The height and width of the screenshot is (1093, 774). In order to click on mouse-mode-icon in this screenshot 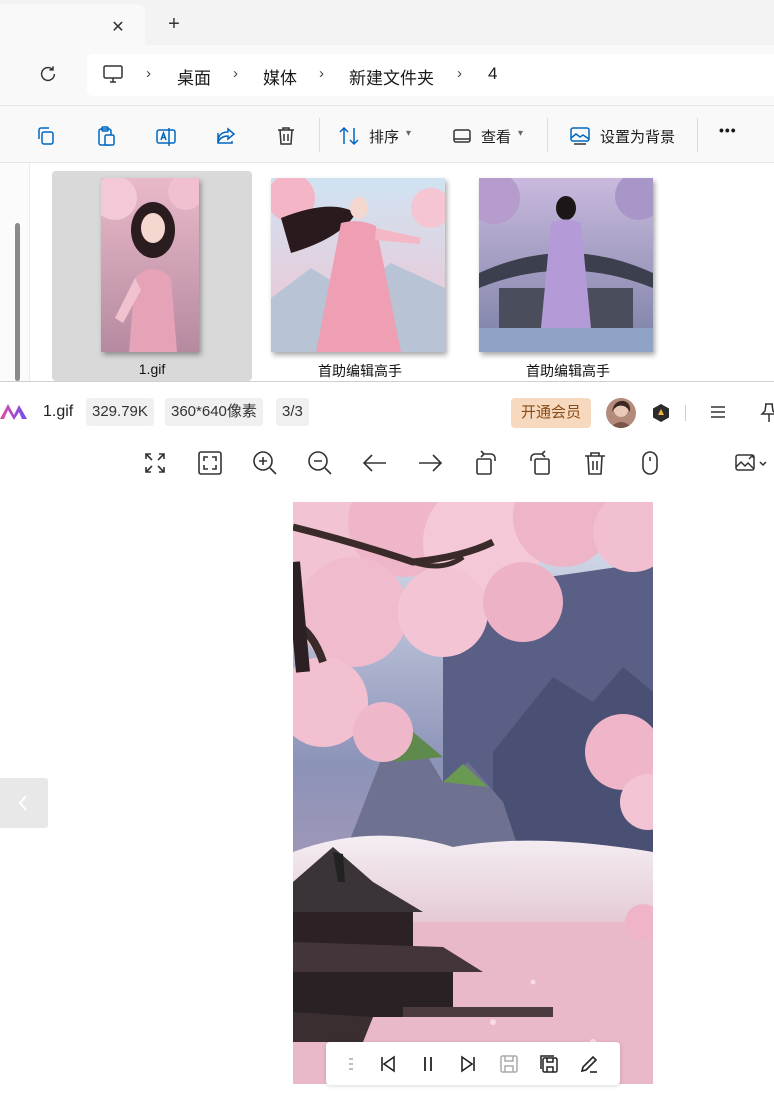, I will do `click(650, 463)`.